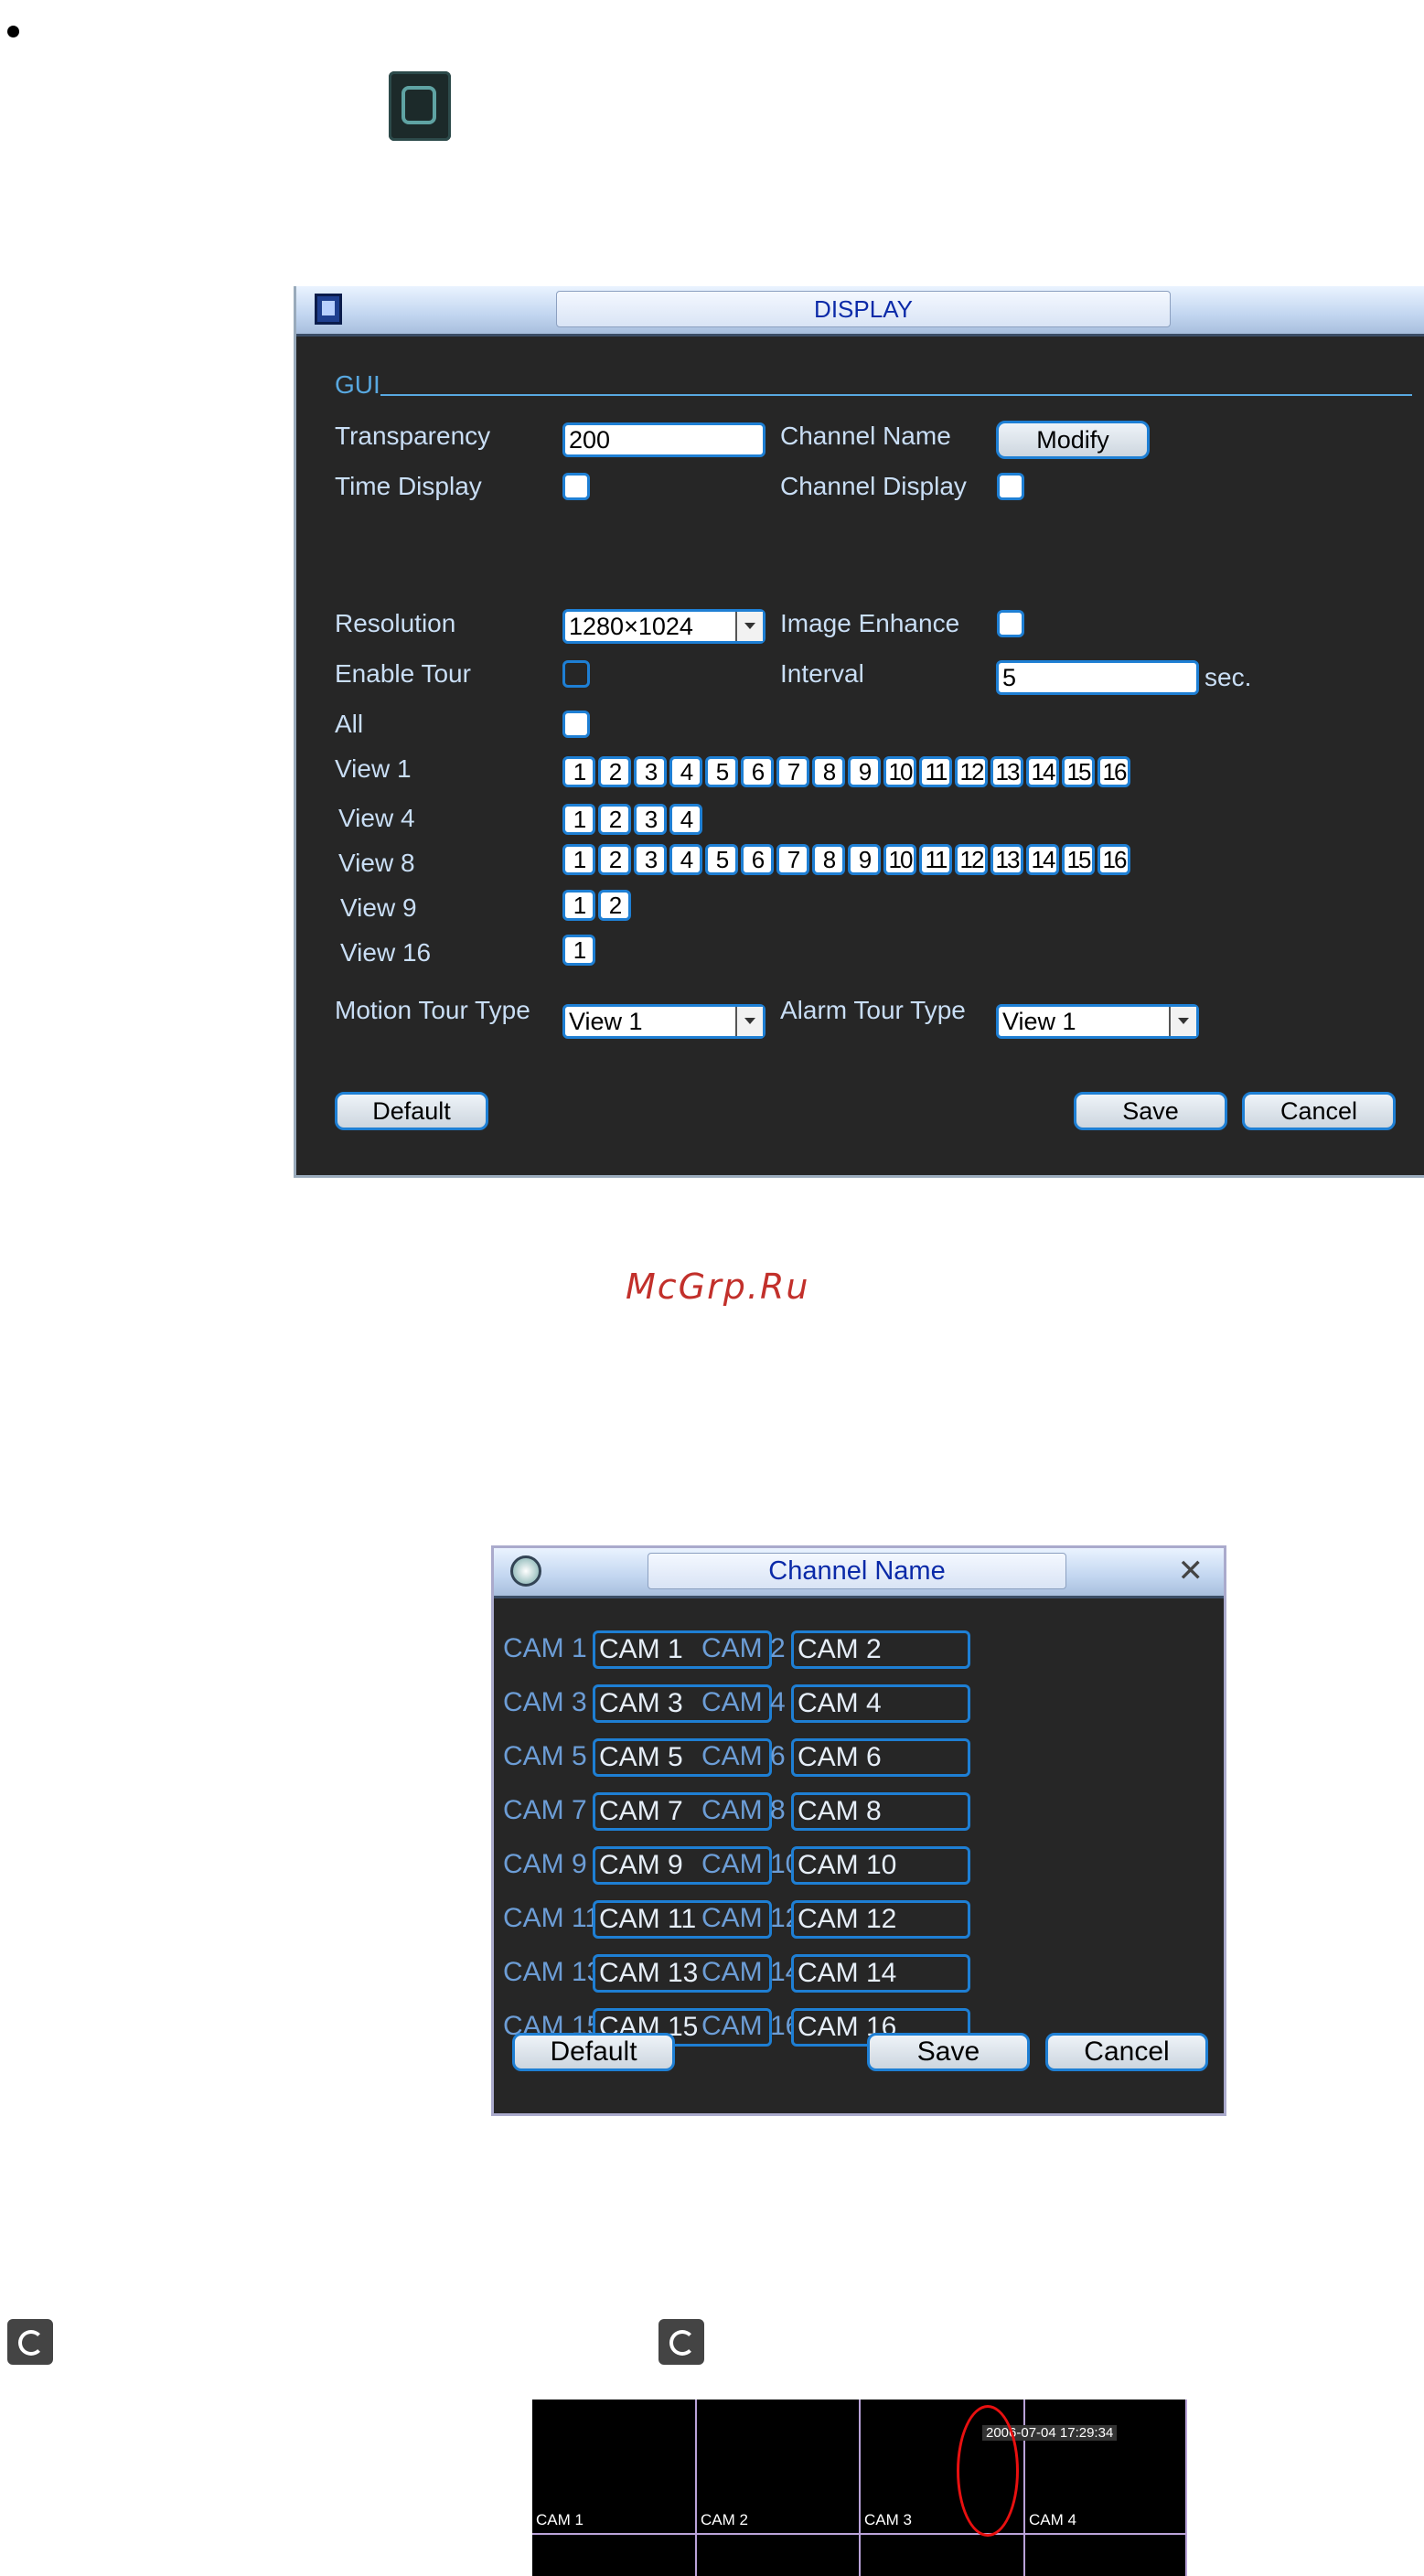  Describe the element at coordinates (779, 2467) in the screenshot. I see `video-cell: CAM 2` at that location.